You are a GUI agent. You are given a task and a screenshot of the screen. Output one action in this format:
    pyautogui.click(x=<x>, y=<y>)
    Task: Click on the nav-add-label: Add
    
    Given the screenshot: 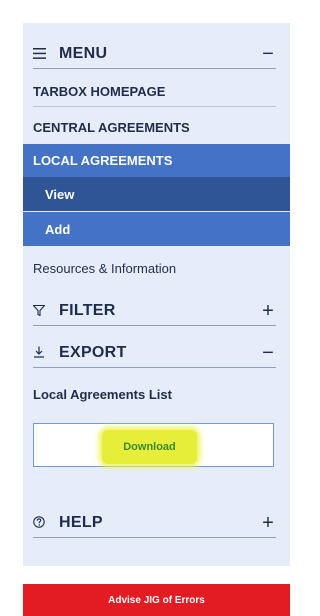 What is the action you would take?
    pyautogui.click(x=58, y=229)
    